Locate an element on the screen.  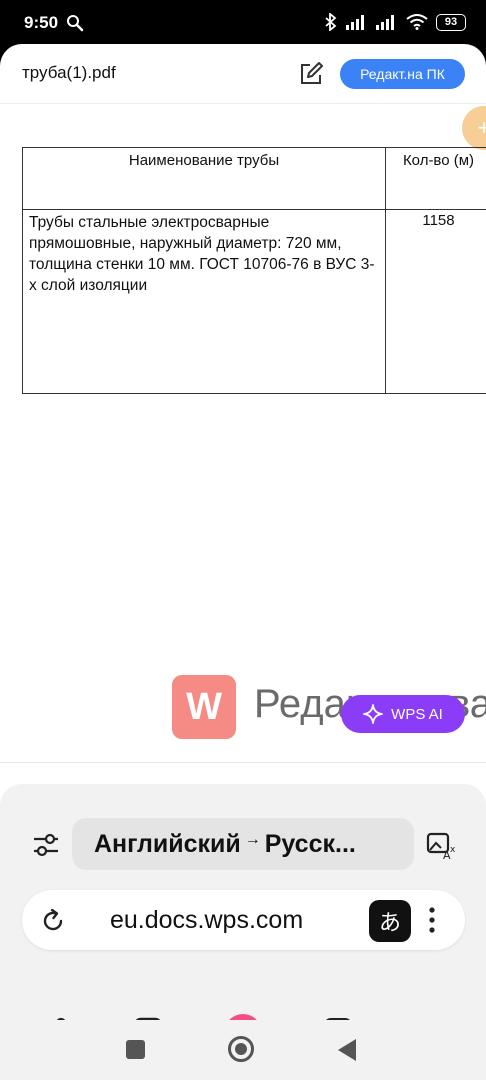
floating-add-icon: + is located at coordinates (474, 128).